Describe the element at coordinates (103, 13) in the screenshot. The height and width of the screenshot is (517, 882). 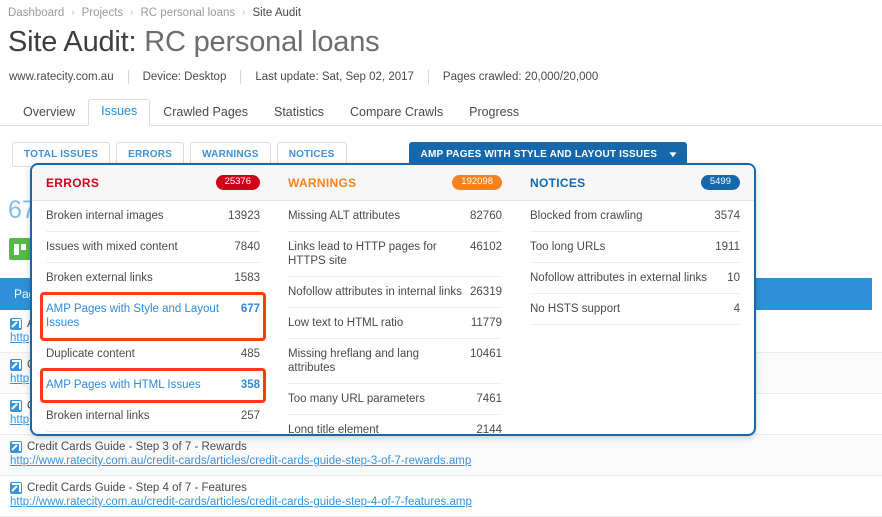
I see `breadcrumb-item-projects: Projects` at that location.